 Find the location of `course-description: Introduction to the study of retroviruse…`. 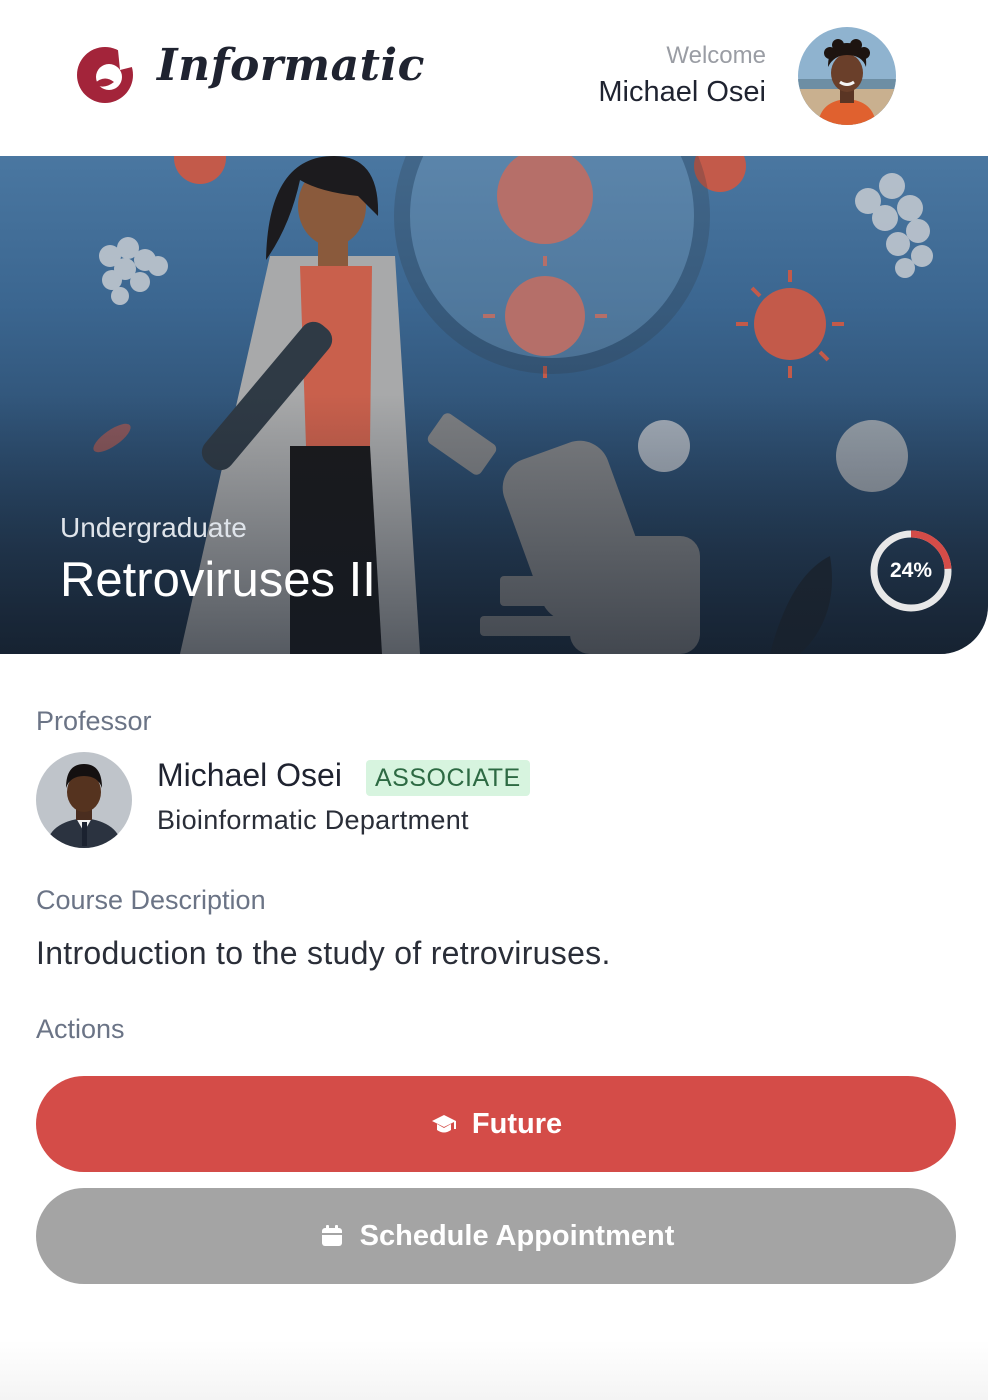

course-description: Introduction to the study of retroviruse… is located at coordinates (323, 953).